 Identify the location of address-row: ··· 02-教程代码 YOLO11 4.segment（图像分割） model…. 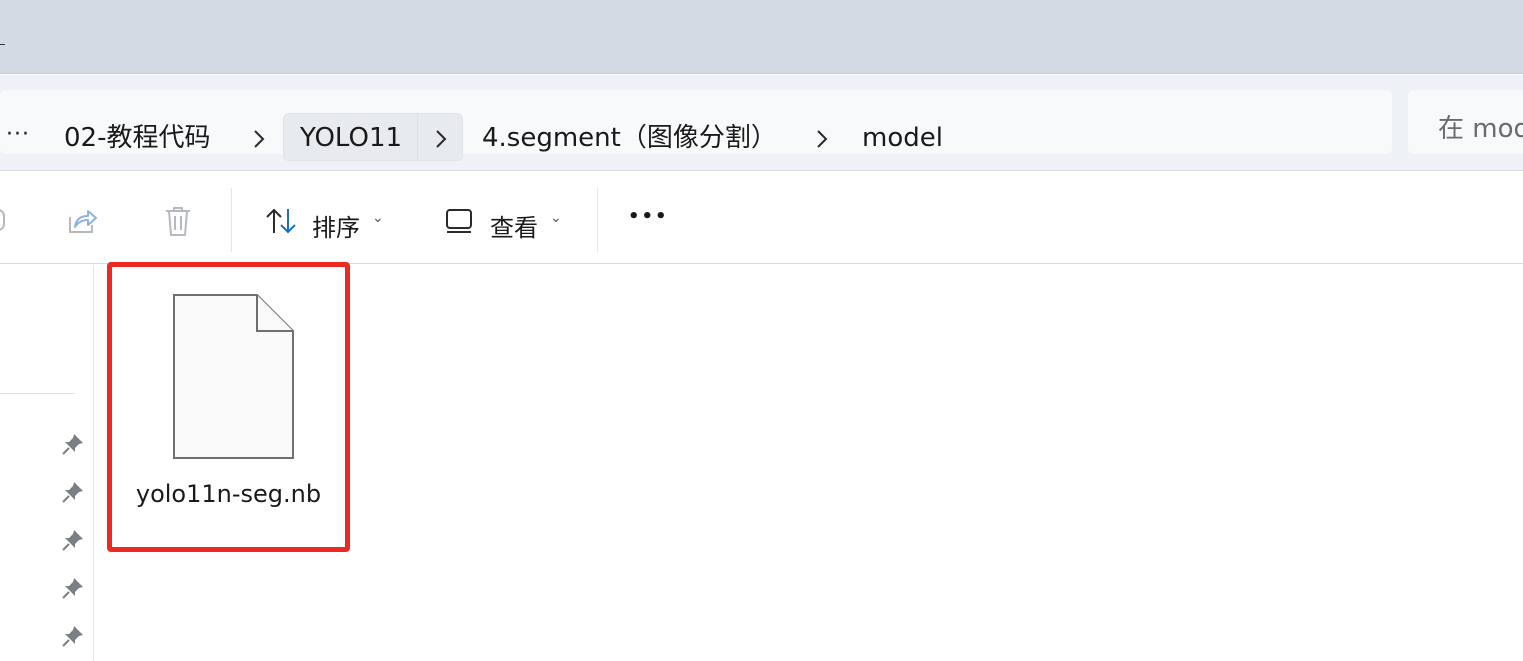
(761, 123).